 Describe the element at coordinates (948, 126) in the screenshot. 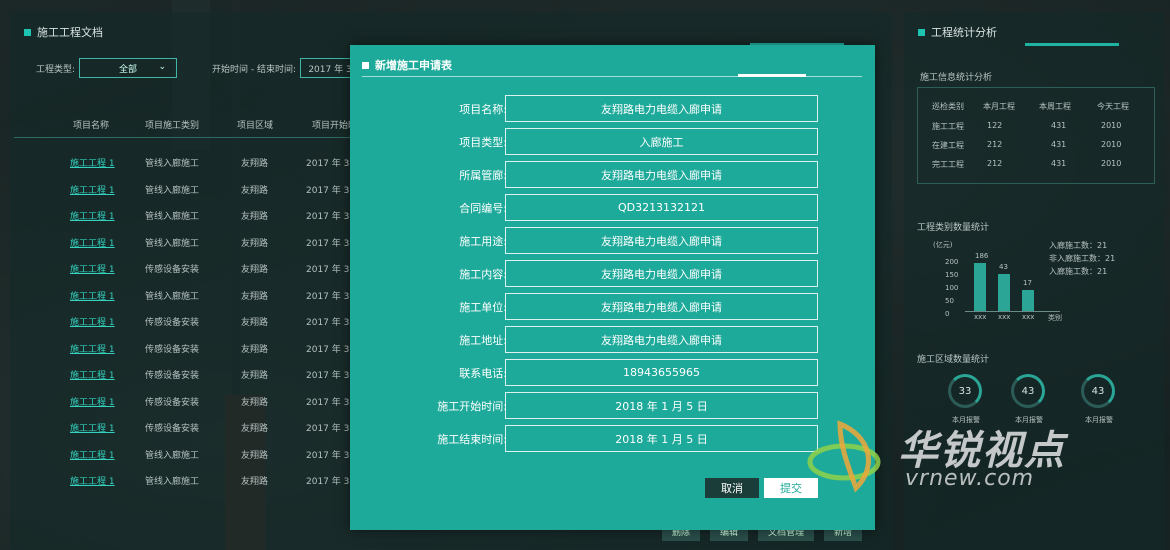

I see `info-cell: 施工工程` at that location.